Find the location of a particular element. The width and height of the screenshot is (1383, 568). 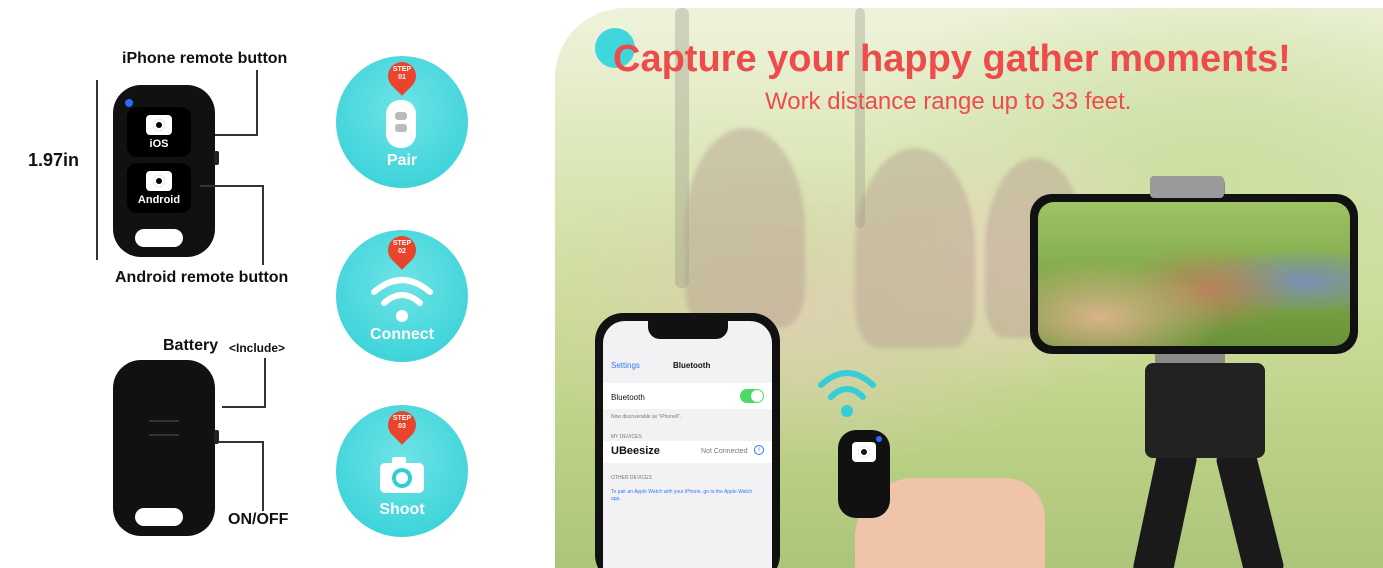

iphone-callout-line is located at coordinates (257, 103).